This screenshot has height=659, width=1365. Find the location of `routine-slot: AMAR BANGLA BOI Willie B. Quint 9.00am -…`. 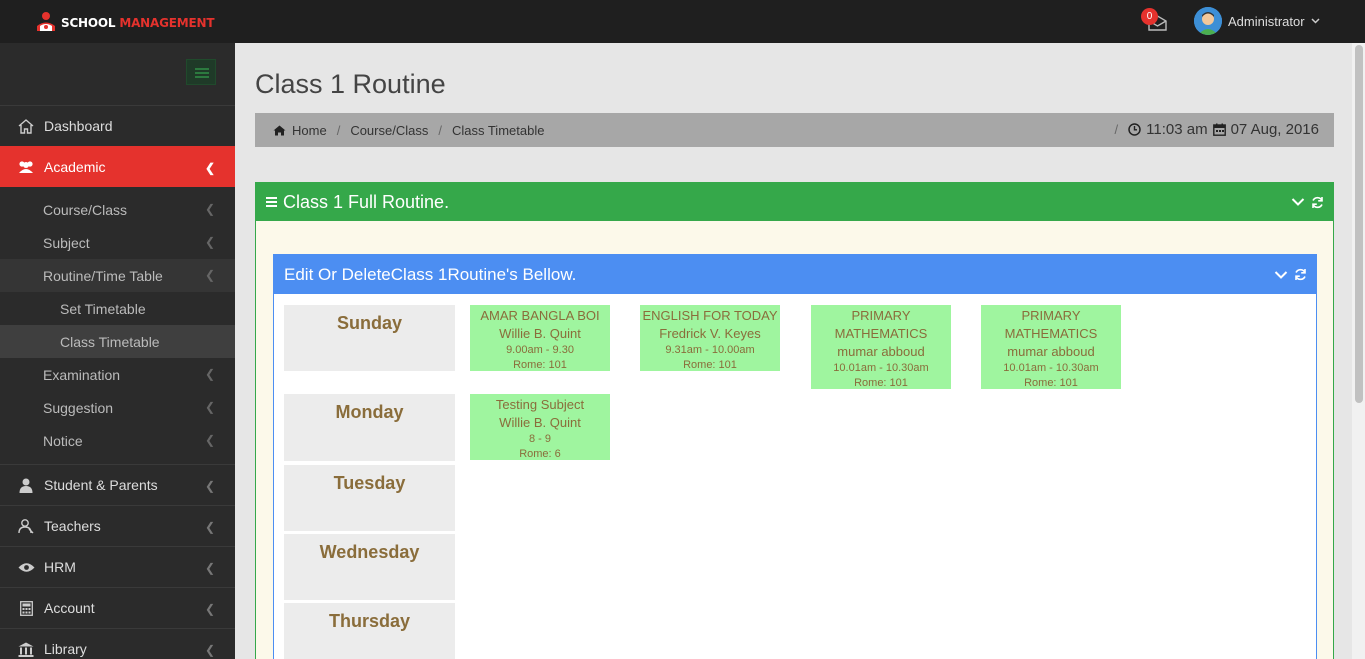

routine-slot: AMAR BANGLA BOI Willie B. Quint 9.00am -… is located at coordinates (540, 338).